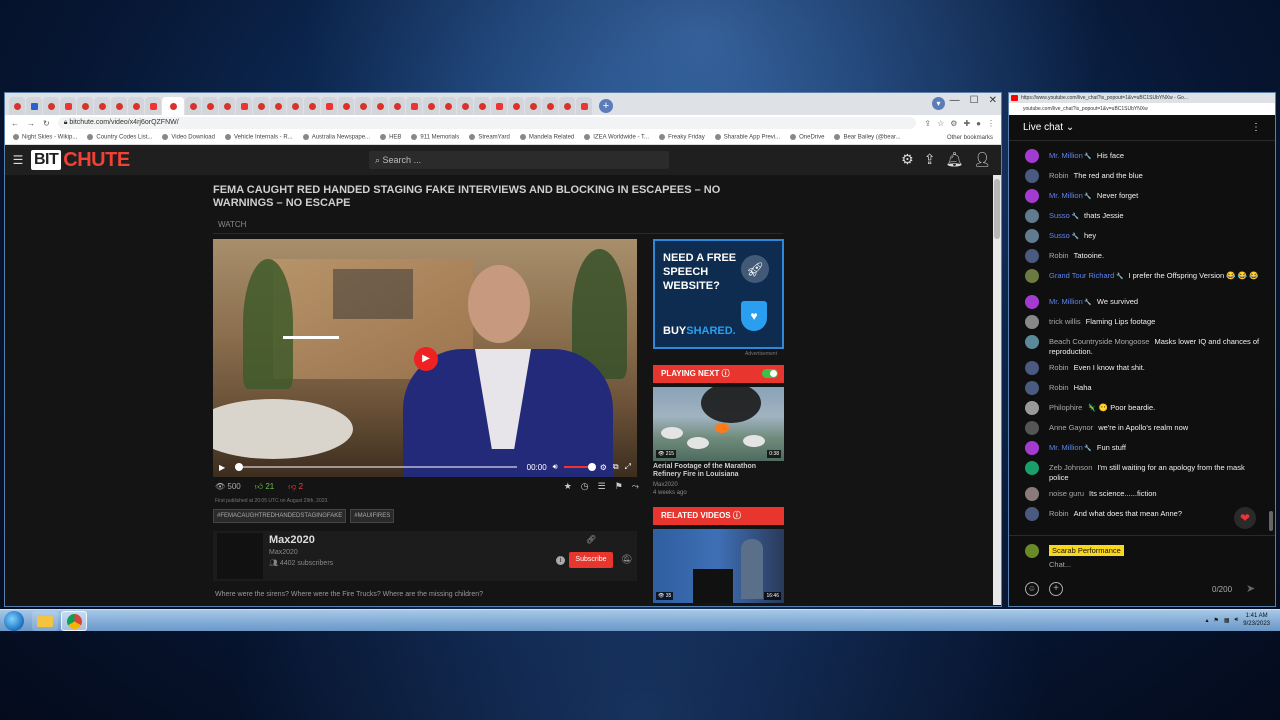 Image resolution: width=1280 pixels, height=720 pixels. I want to click on add-icon: +, so click(1056, 589).